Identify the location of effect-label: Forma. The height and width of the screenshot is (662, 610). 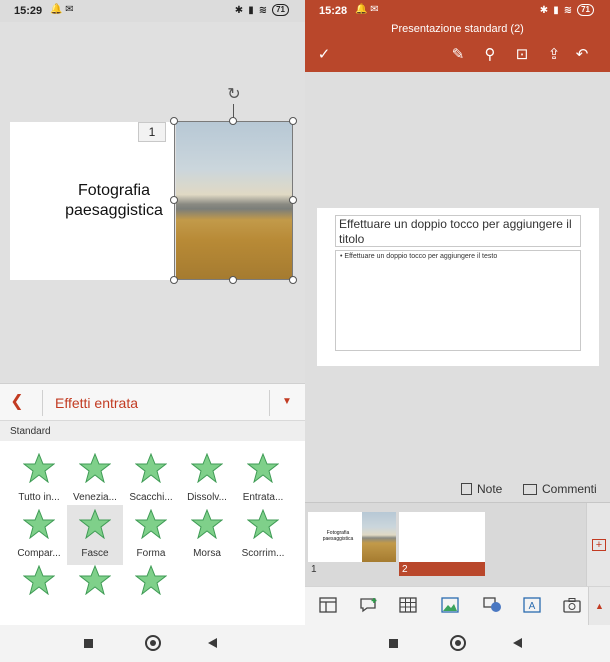
(151, 553).